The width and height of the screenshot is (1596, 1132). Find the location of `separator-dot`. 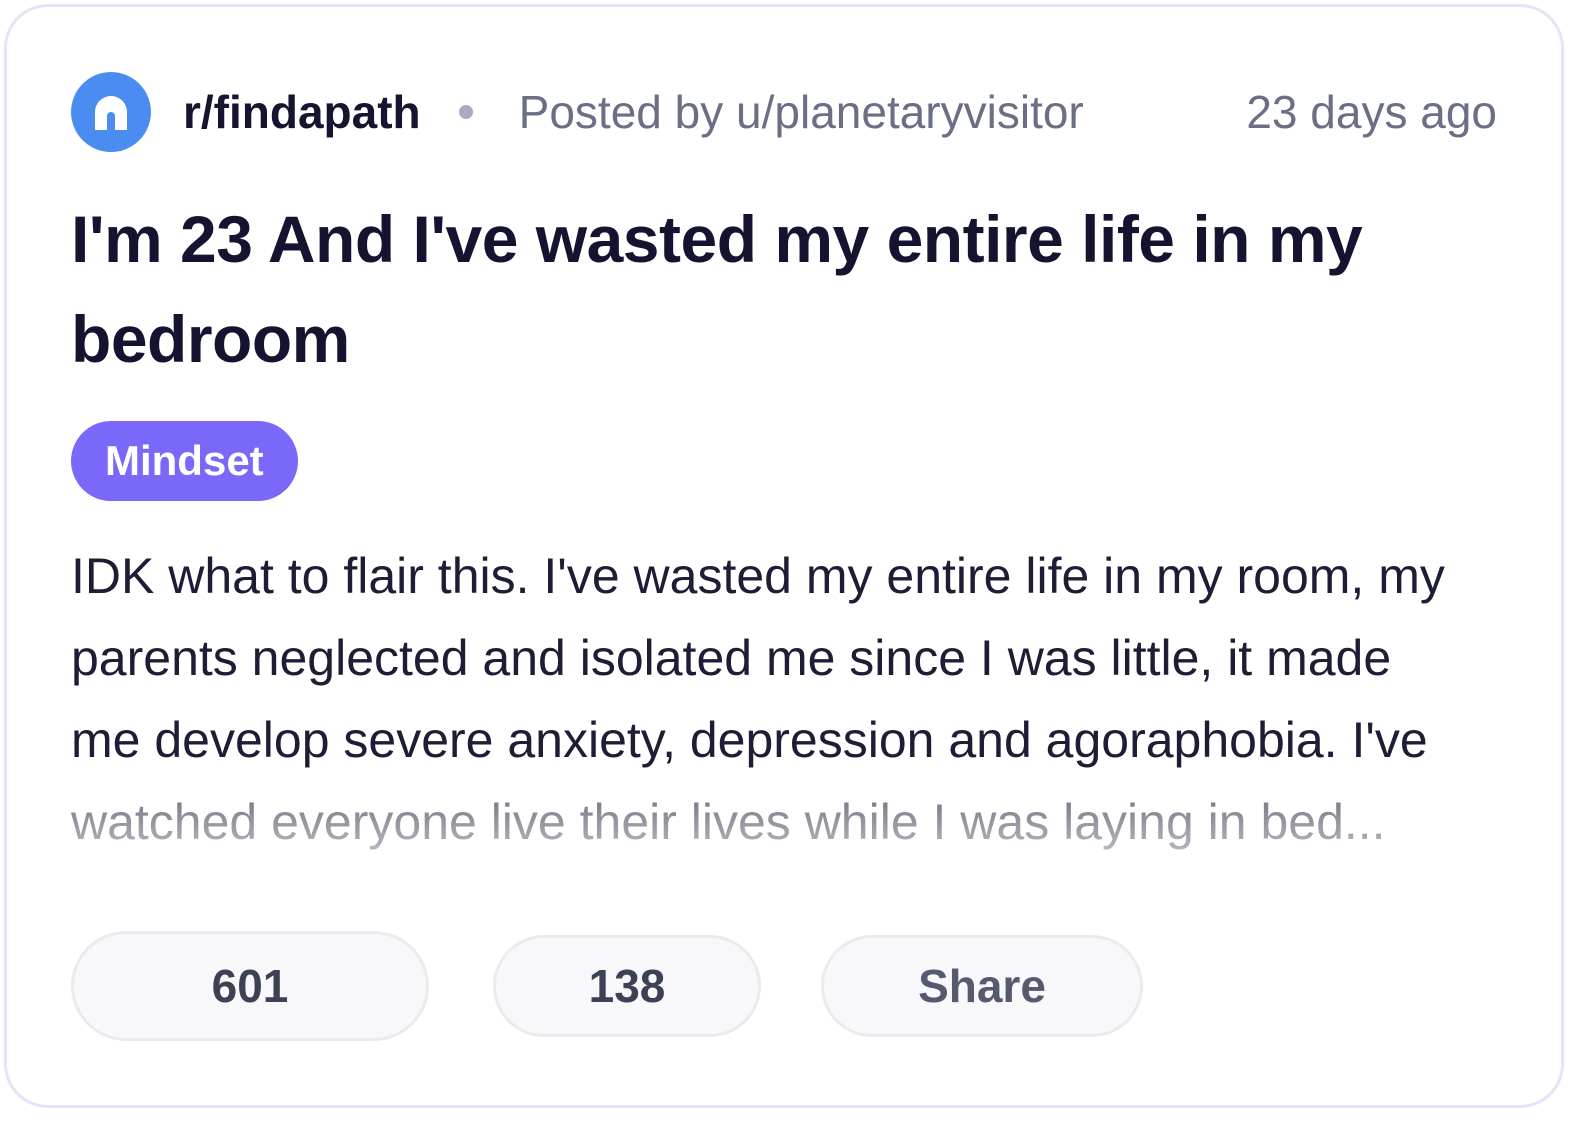

separator-dot is located at coordinates (465, 112).